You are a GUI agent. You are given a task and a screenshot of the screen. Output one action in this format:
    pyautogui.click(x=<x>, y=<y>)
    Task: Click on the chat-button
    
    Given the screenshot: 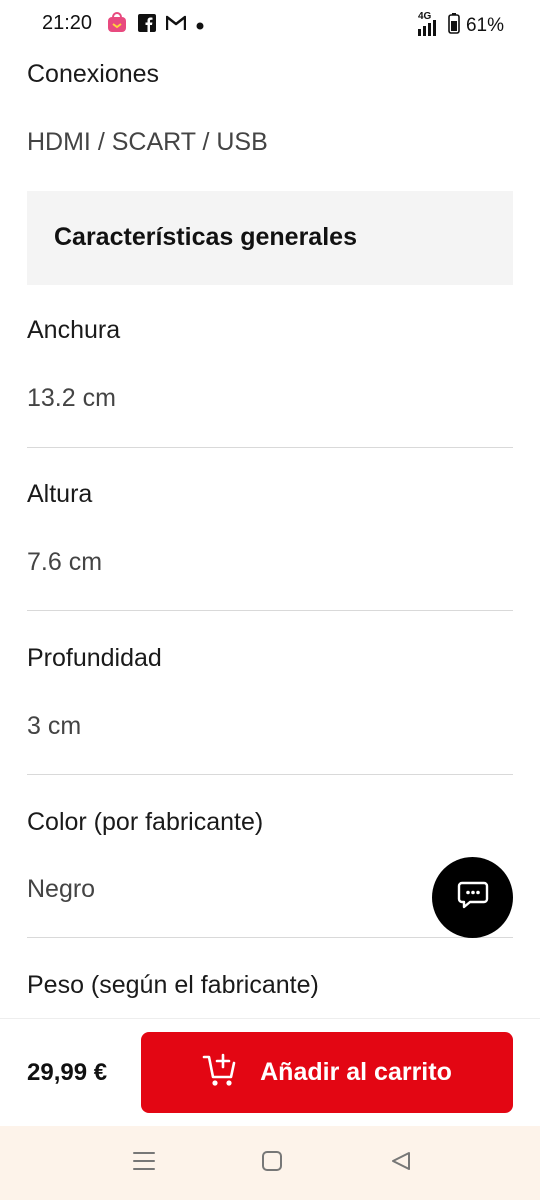 What is the action you would take?
    pyautogui.click(x=472, y=897)
    